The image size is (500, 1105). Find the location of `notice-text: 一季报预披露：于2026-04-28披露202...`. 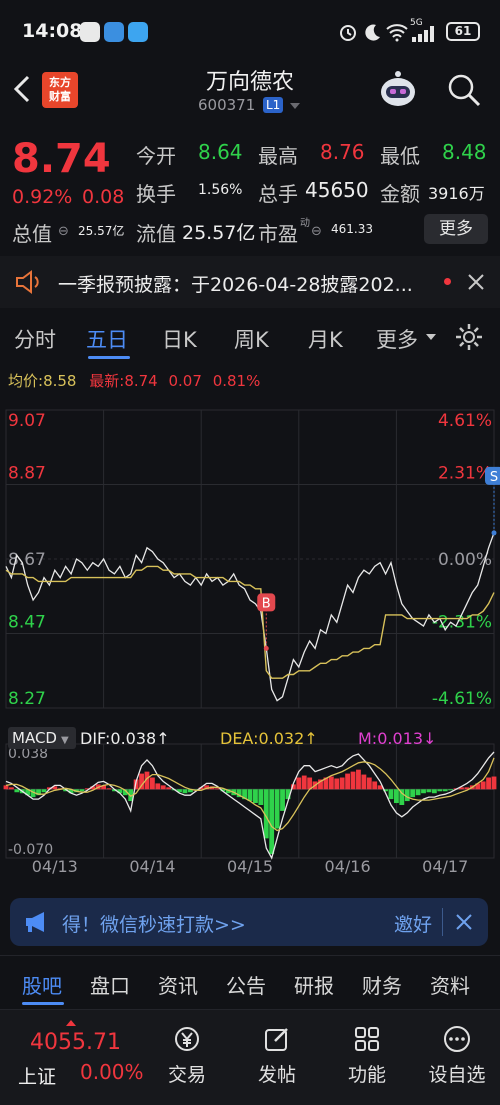

notice-text: 一季报预披露：于2026-04-28披露202... is located at coordinates (235, 285).